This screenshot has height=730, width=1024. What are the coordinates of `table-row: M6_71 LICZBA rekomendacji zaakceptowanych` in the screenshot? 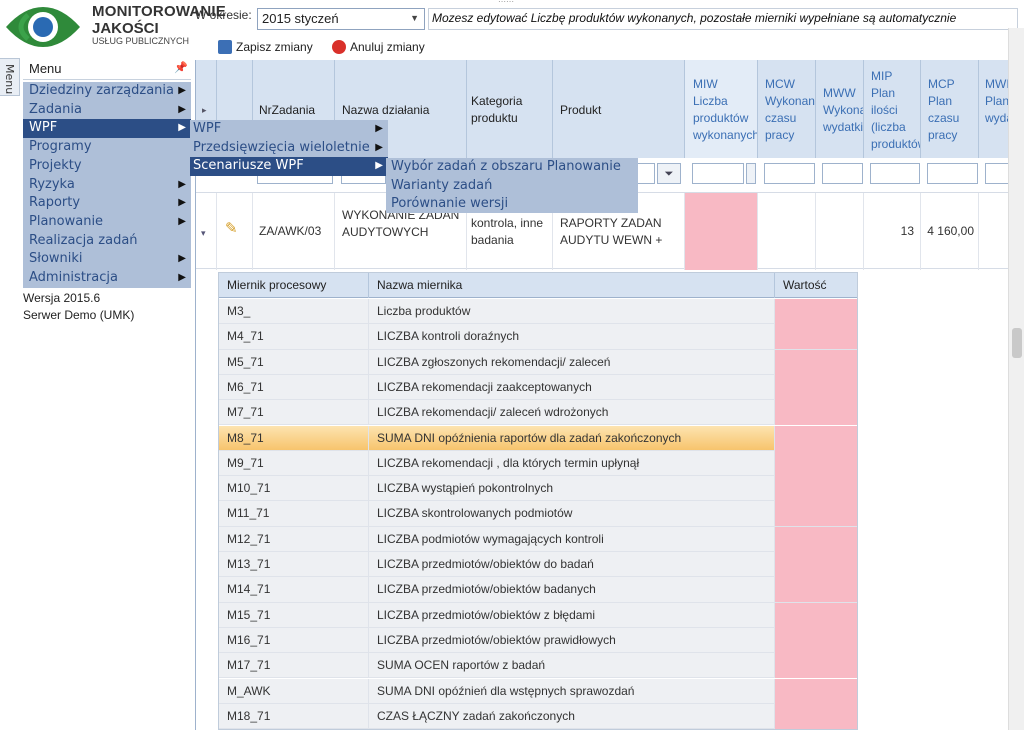 It's located at (538, 387).